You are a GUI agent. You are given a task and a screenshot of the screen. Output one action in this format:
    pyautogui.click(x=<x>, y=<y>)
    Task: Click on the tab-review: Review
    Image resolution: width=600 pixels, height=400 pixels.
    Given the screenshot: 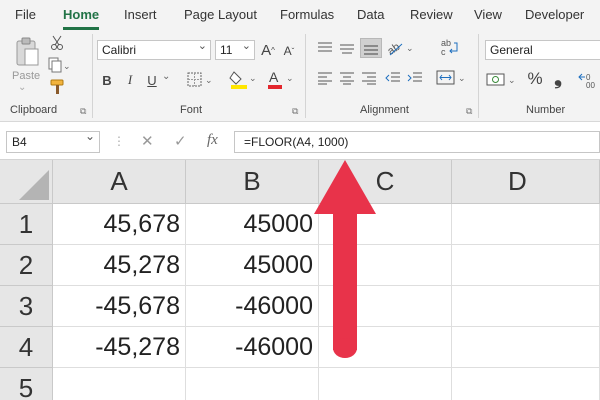 What is the action you would take?
    pyautogui.click(x=431, y=14)
    